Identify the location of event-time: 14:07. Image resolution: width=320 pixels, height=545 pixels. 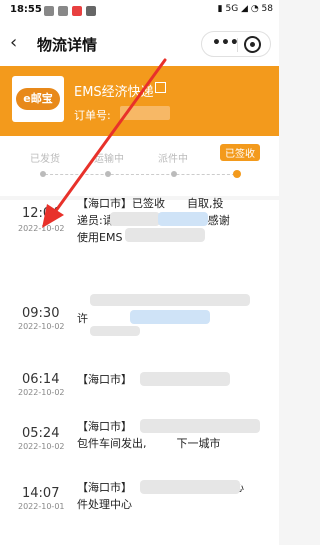
(41, 493).